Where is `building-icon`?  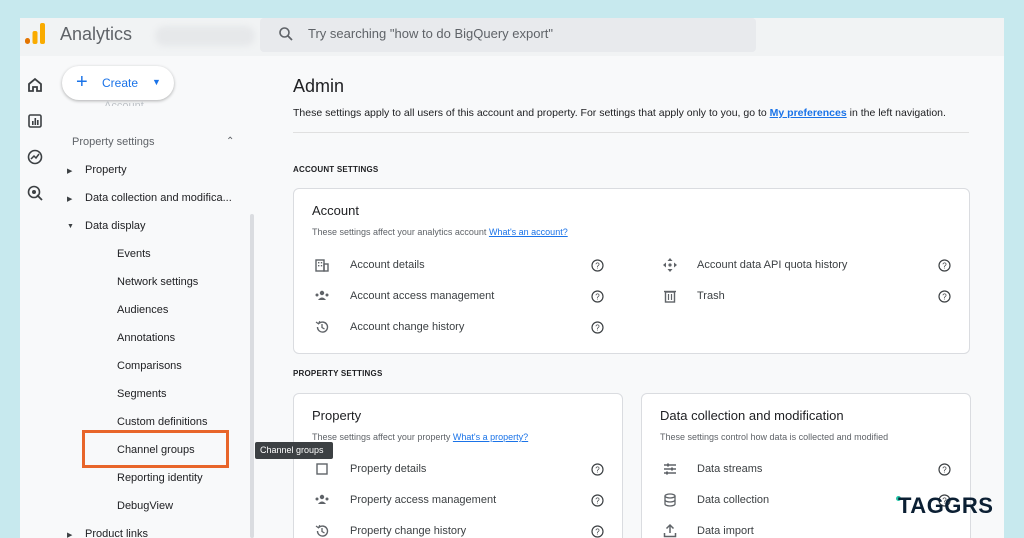
building-icon is located at coordinates (322, 265).